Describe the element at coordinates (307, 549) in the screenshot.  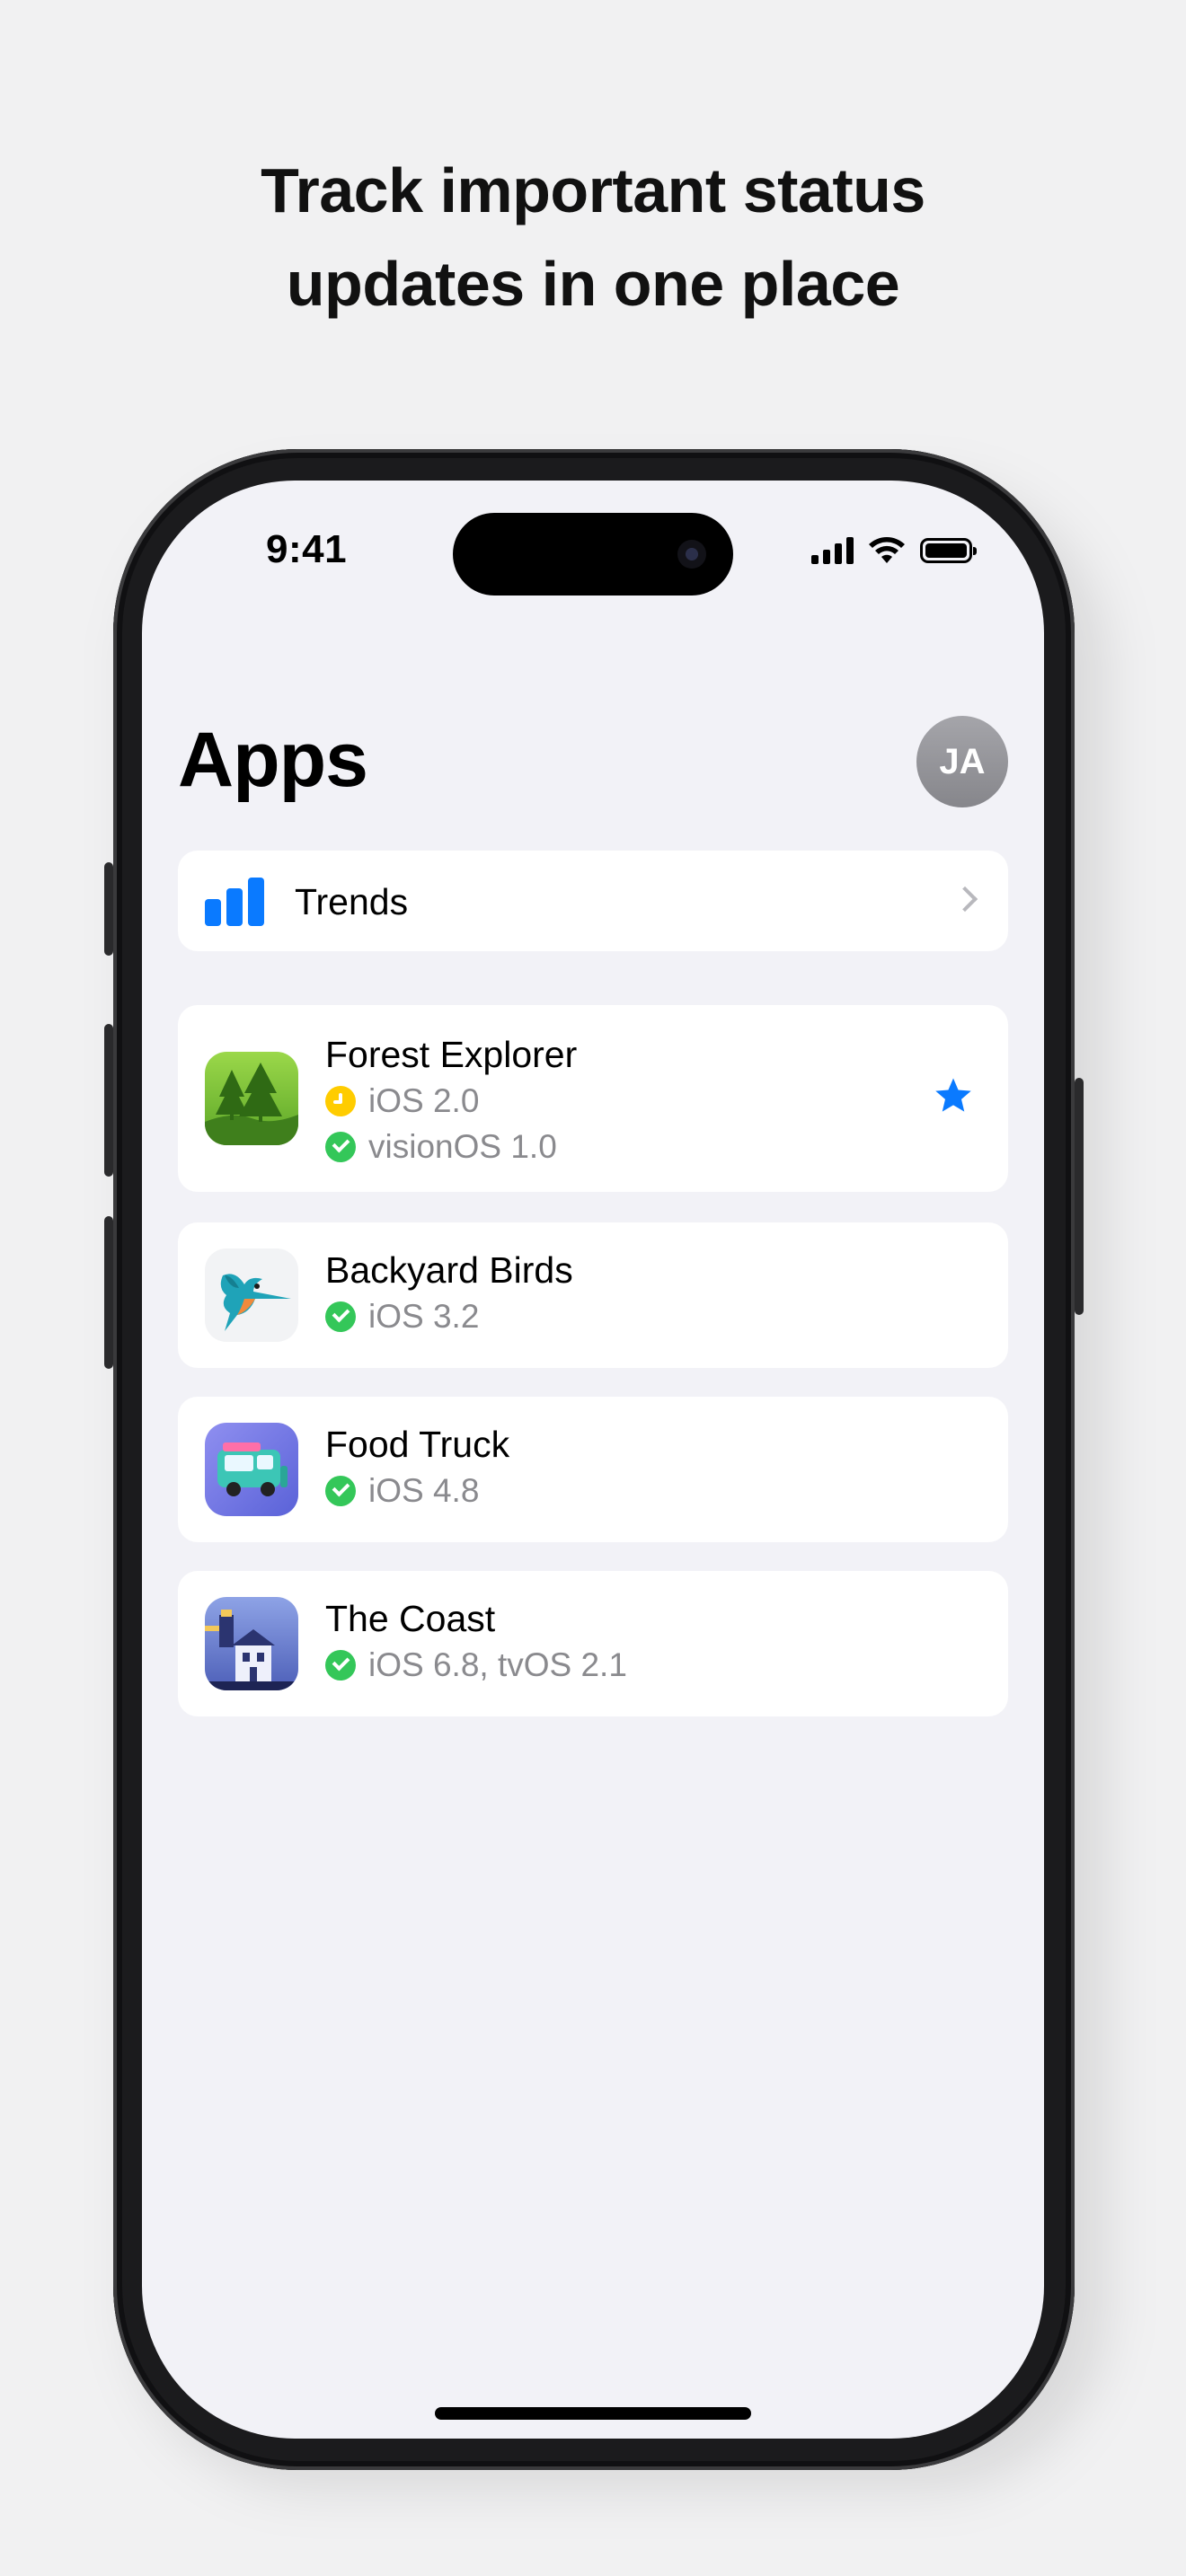
I see `status-time: 9:41` at that location.